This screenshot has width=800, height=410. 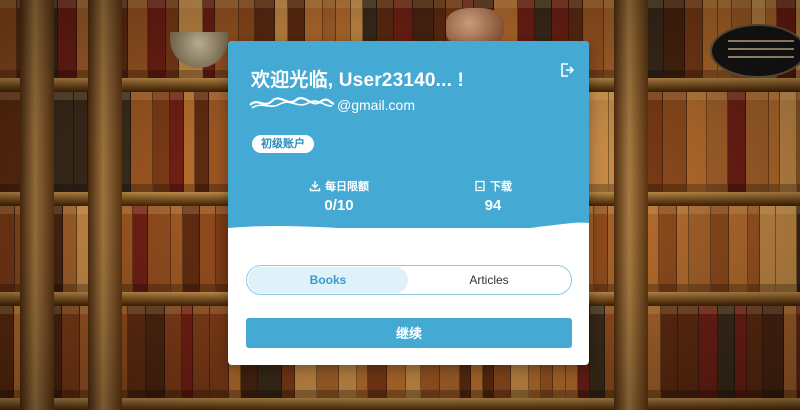 I want to click on email-address: @gmail.com, so click(x=376, y=105).